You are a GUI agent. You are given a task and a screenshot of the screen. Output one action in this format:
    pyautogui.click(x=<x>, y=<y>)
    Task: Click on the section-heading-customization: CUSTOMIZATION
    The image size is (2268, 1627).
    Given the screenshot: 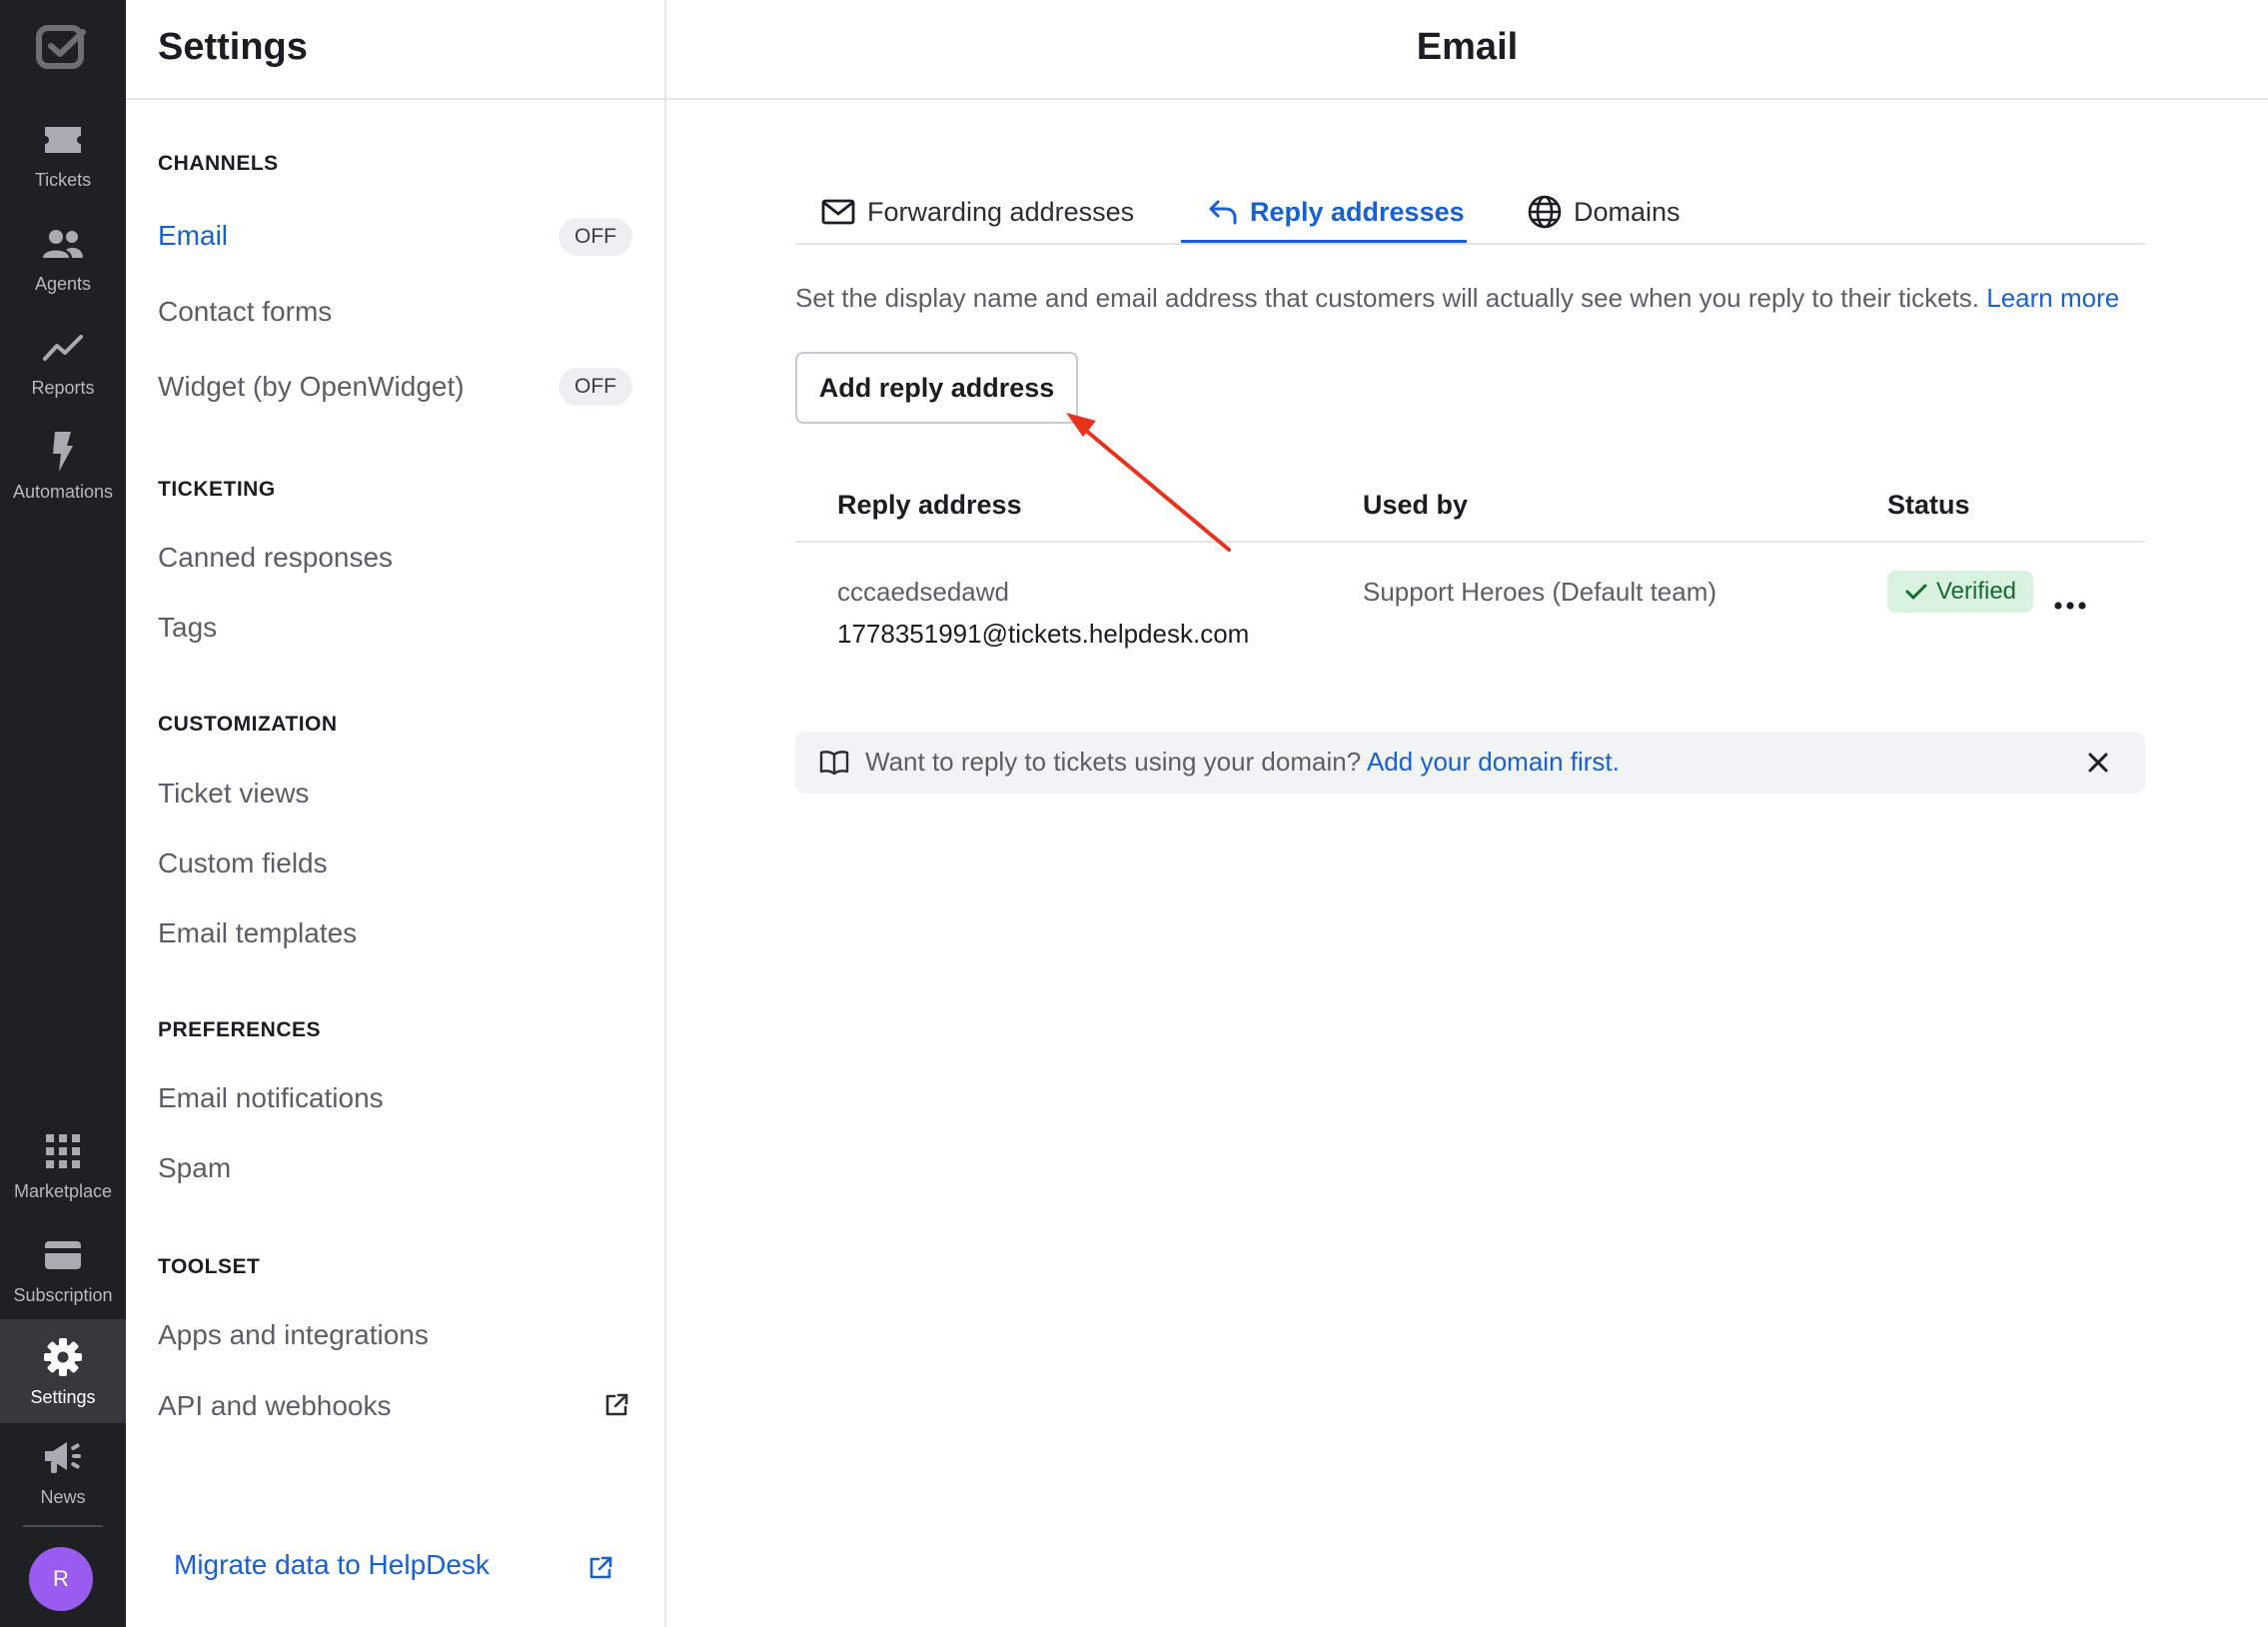 What is the action you would take?
    pyautogui.click(x=248, y=724)
    